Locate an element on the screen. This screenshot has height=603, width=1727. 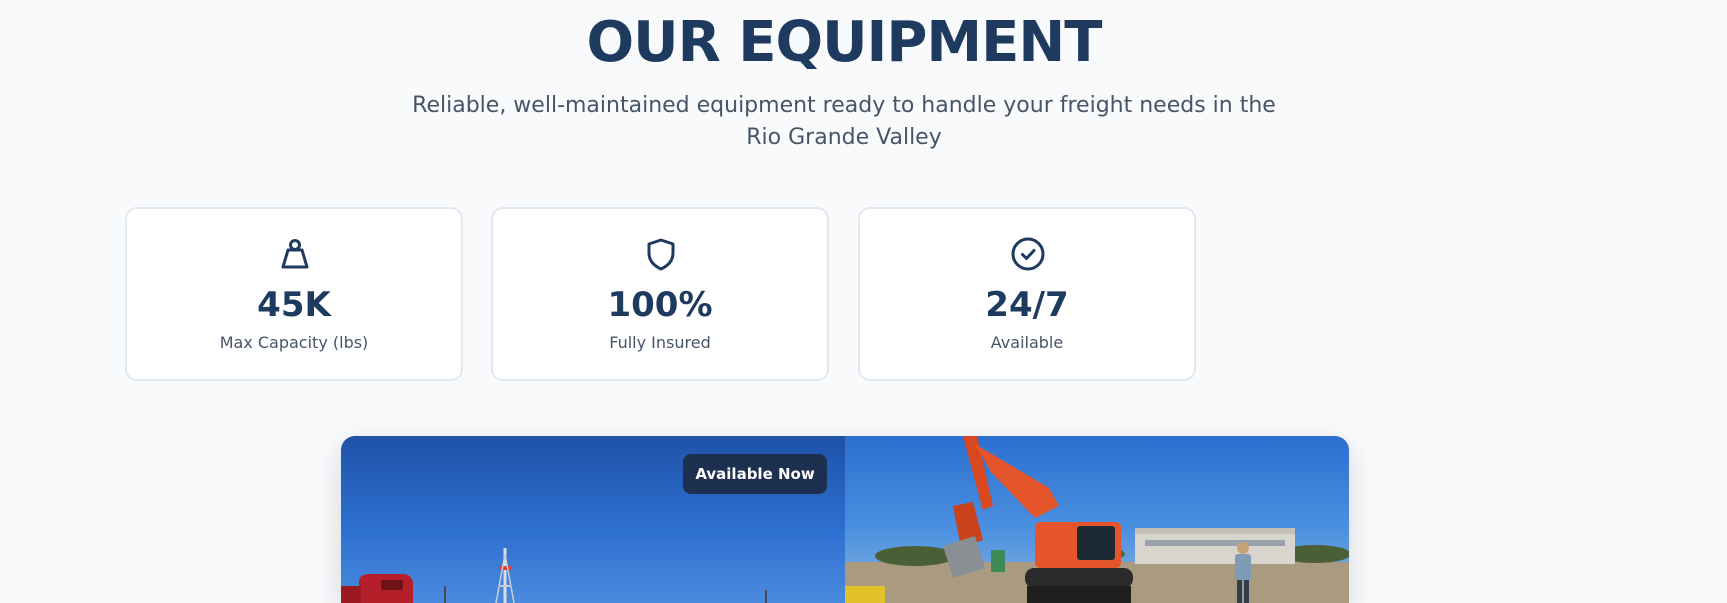
stat-value: 45K is located at coordinates (294, 305).